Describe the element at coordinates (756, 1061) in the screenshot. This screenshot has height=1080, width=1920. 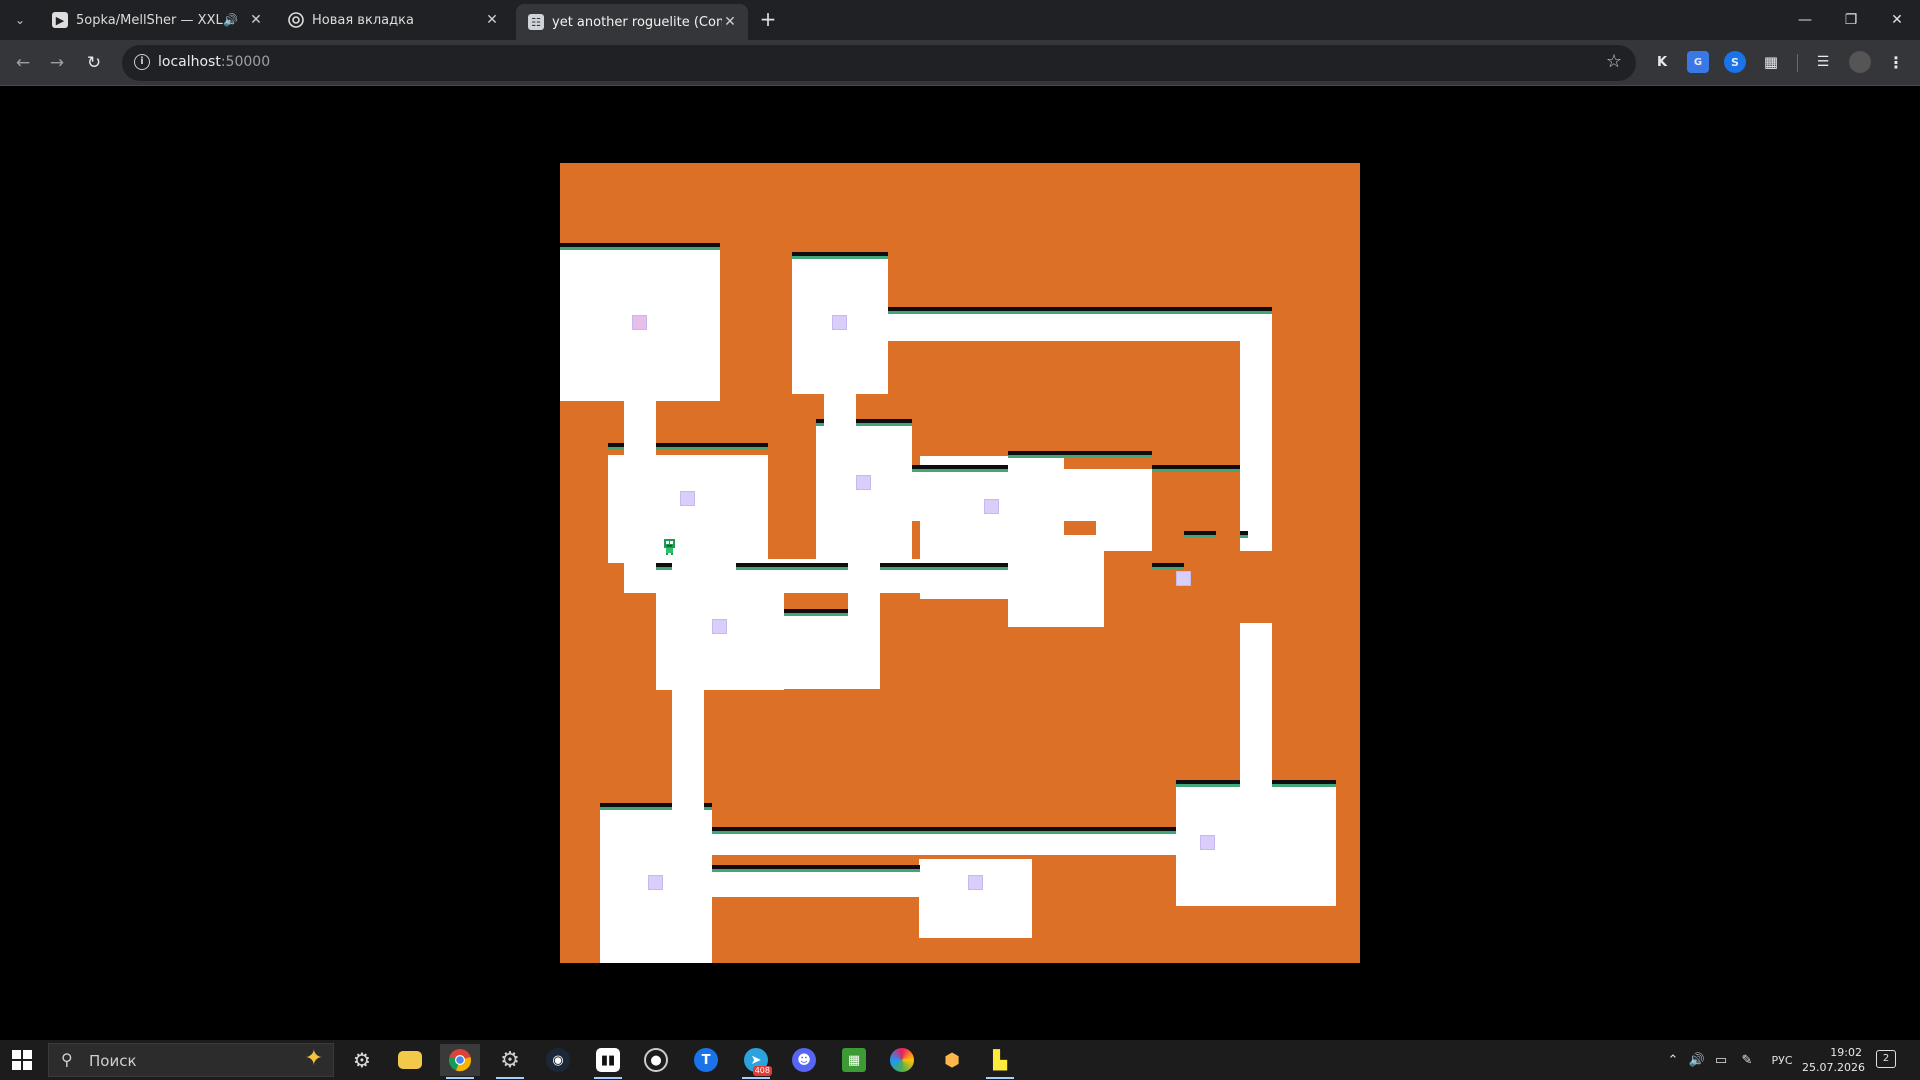
I see `taskbar-telegram: ➤ 408` at that location.